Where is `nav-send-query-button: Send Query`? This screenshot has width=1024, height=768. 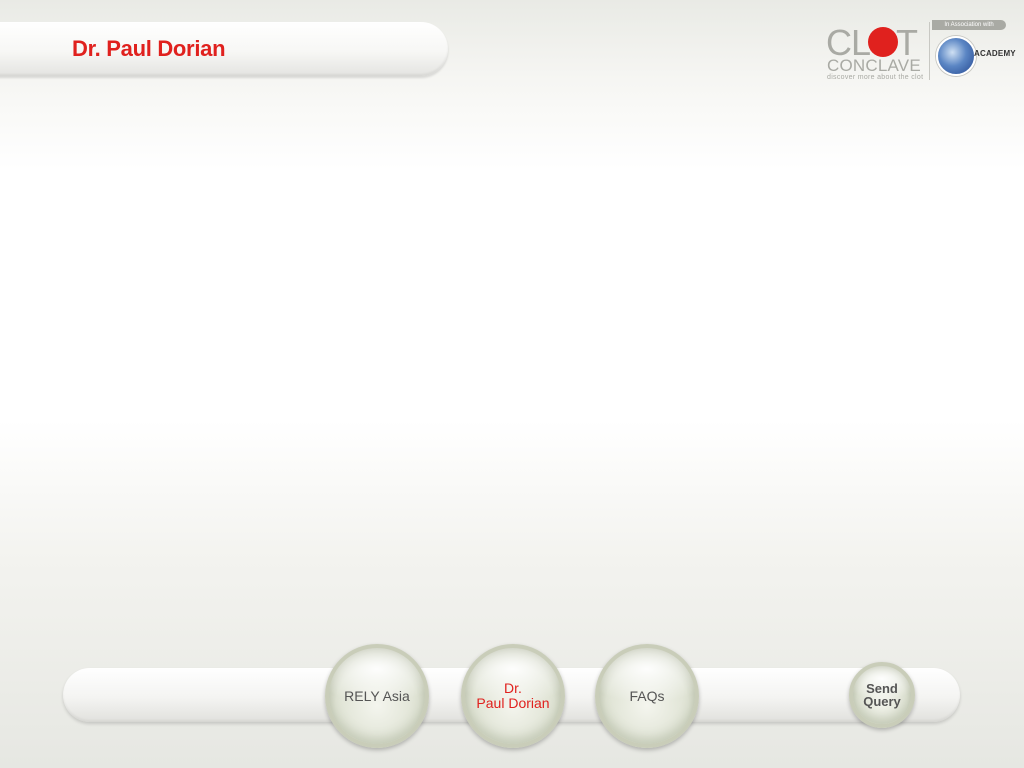
nav-send-query-button: Send Query is located at coordinates (882, 695).